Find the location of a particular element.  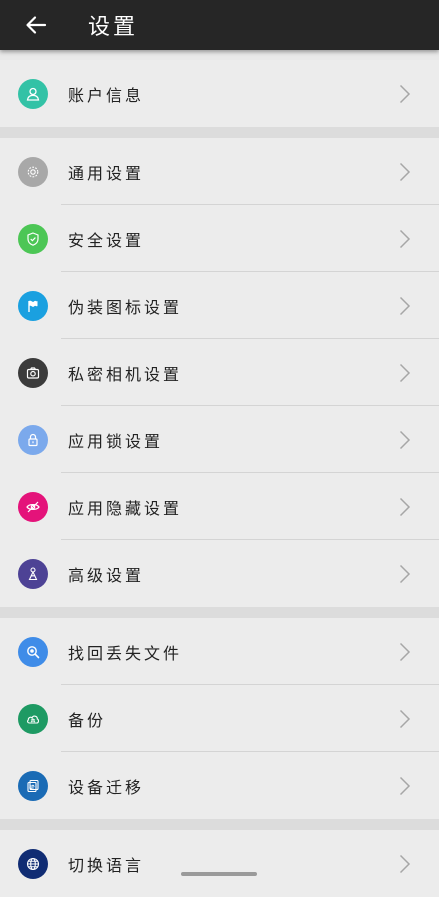

home-indicator is located at coordinates (219, 874).